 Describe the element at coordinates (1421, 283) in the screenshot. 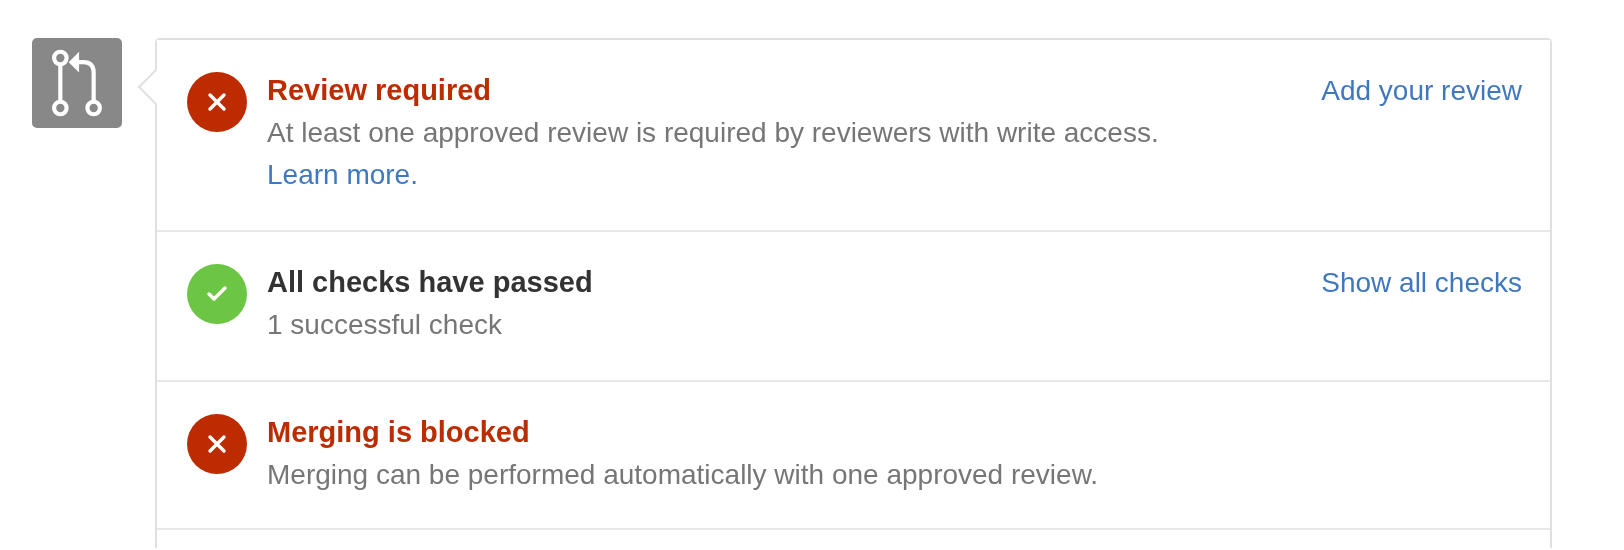

I see `action-link: Show all checks` at that location.